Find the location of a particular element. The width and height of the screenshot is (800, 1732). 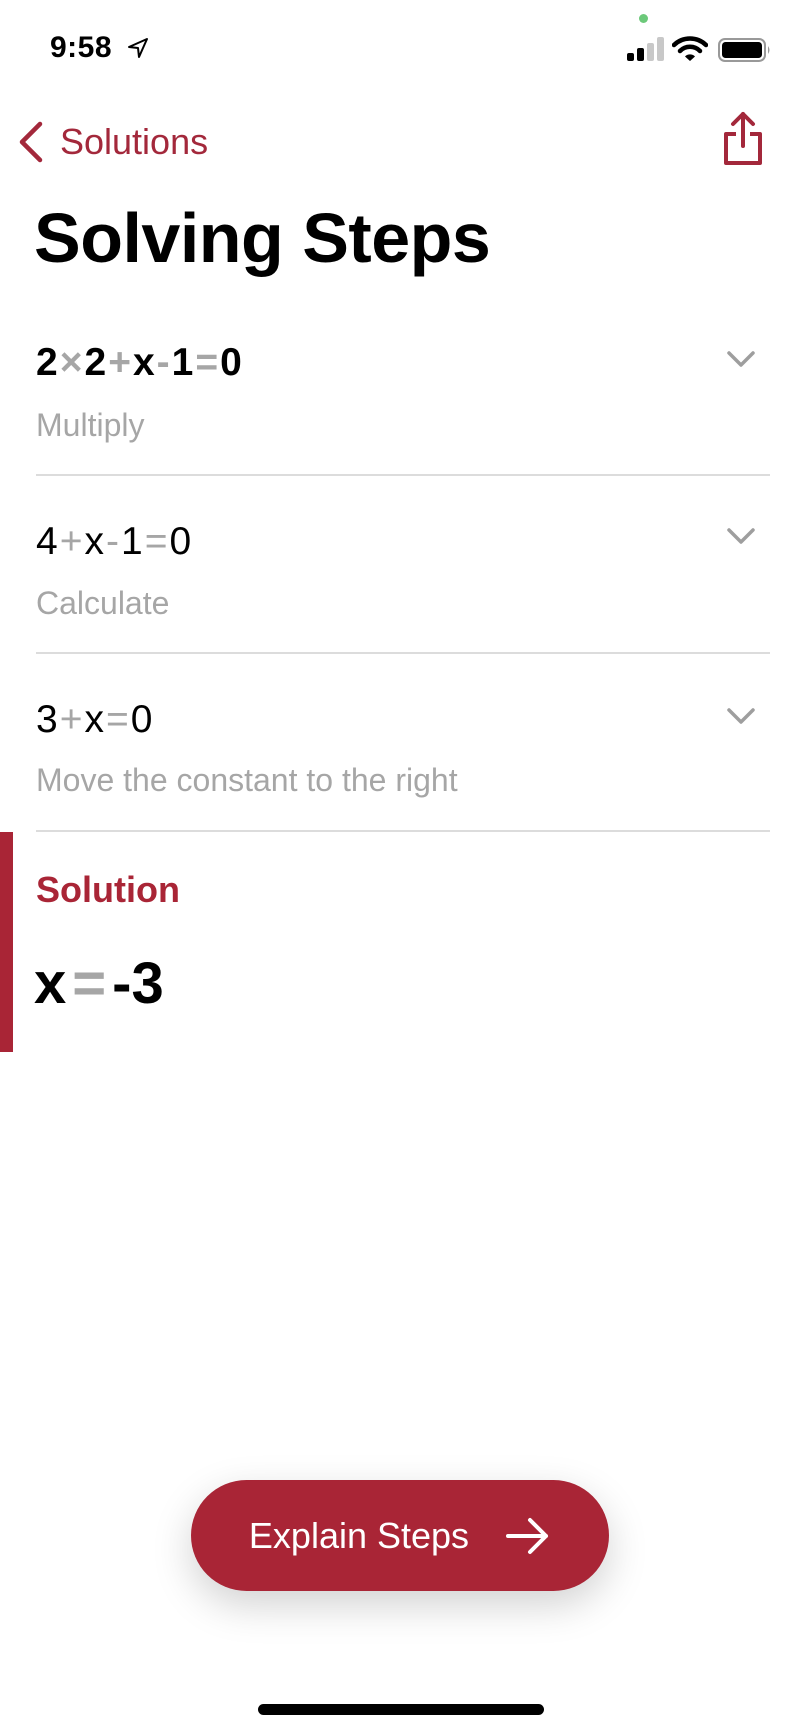

step-equation: 3+x=0 is located at coordinates (94, 720).